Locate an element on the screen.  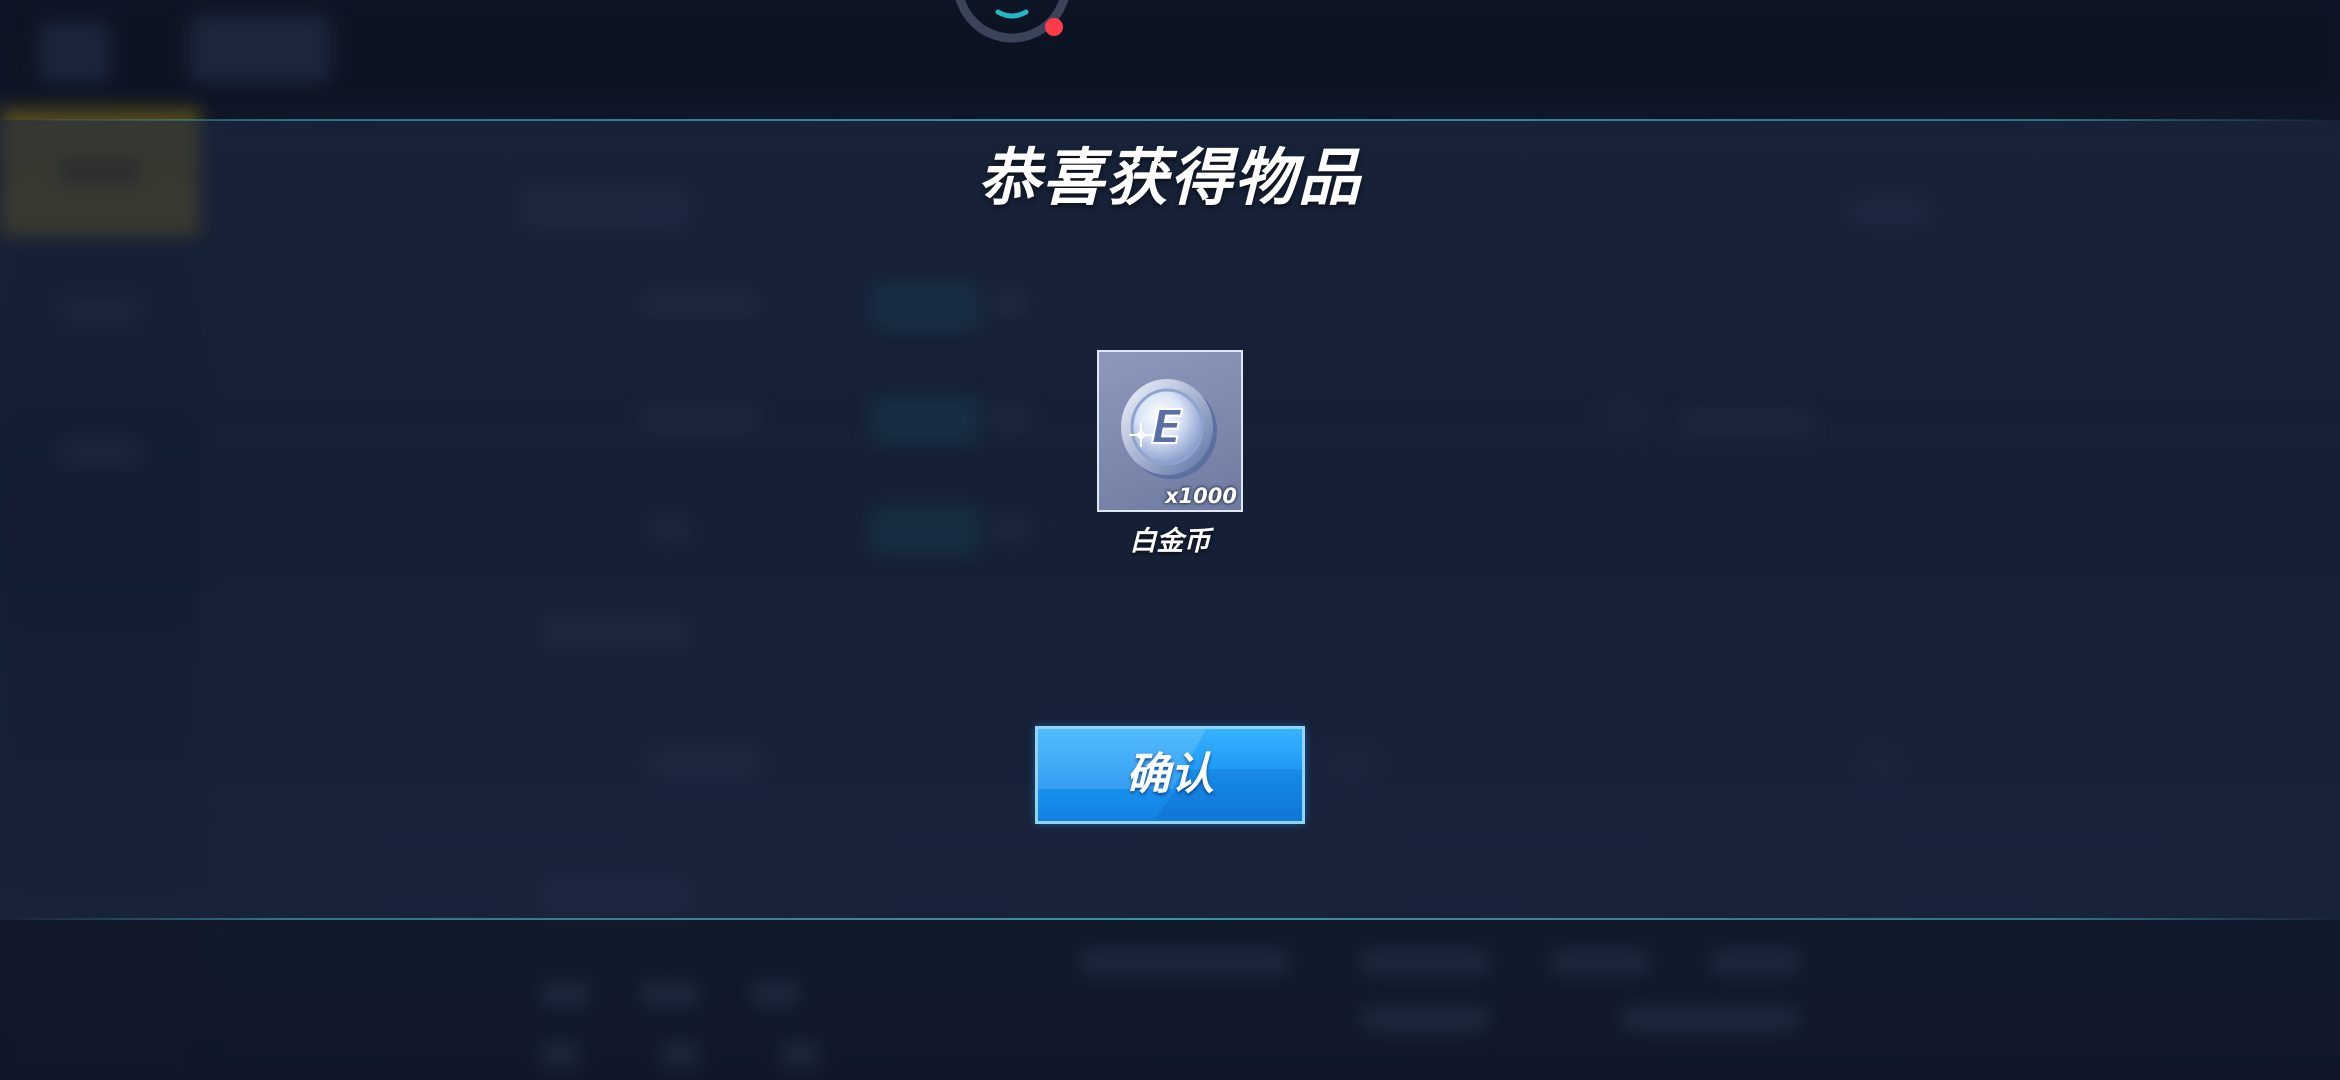
reward-item-card: E x1000 is located at coordinates (1170, 431).